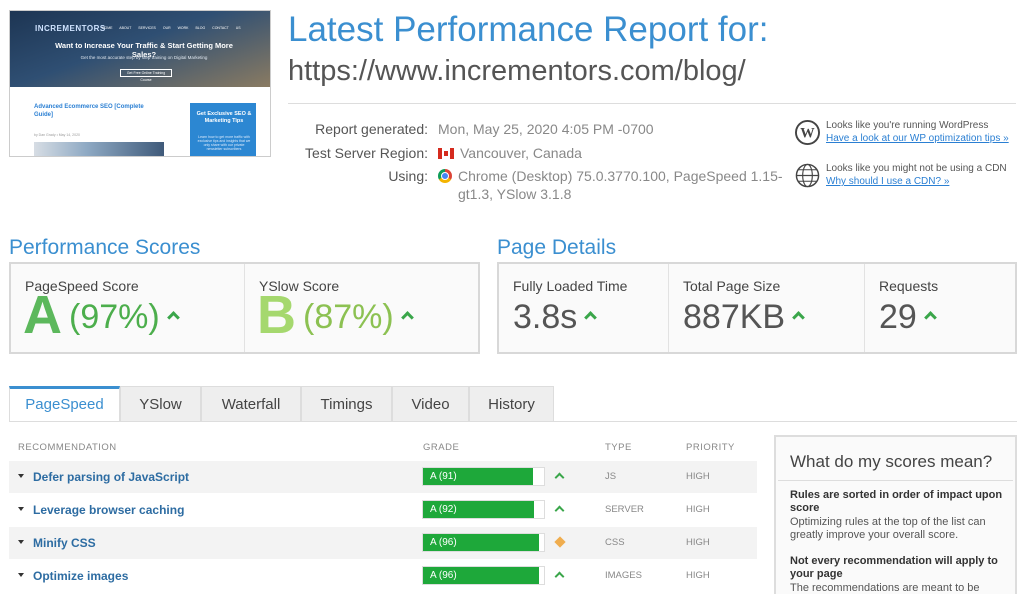  Describe the element at coordinates (443, 476) in the screenshot. I see `grade-text: A (91)` at that location.